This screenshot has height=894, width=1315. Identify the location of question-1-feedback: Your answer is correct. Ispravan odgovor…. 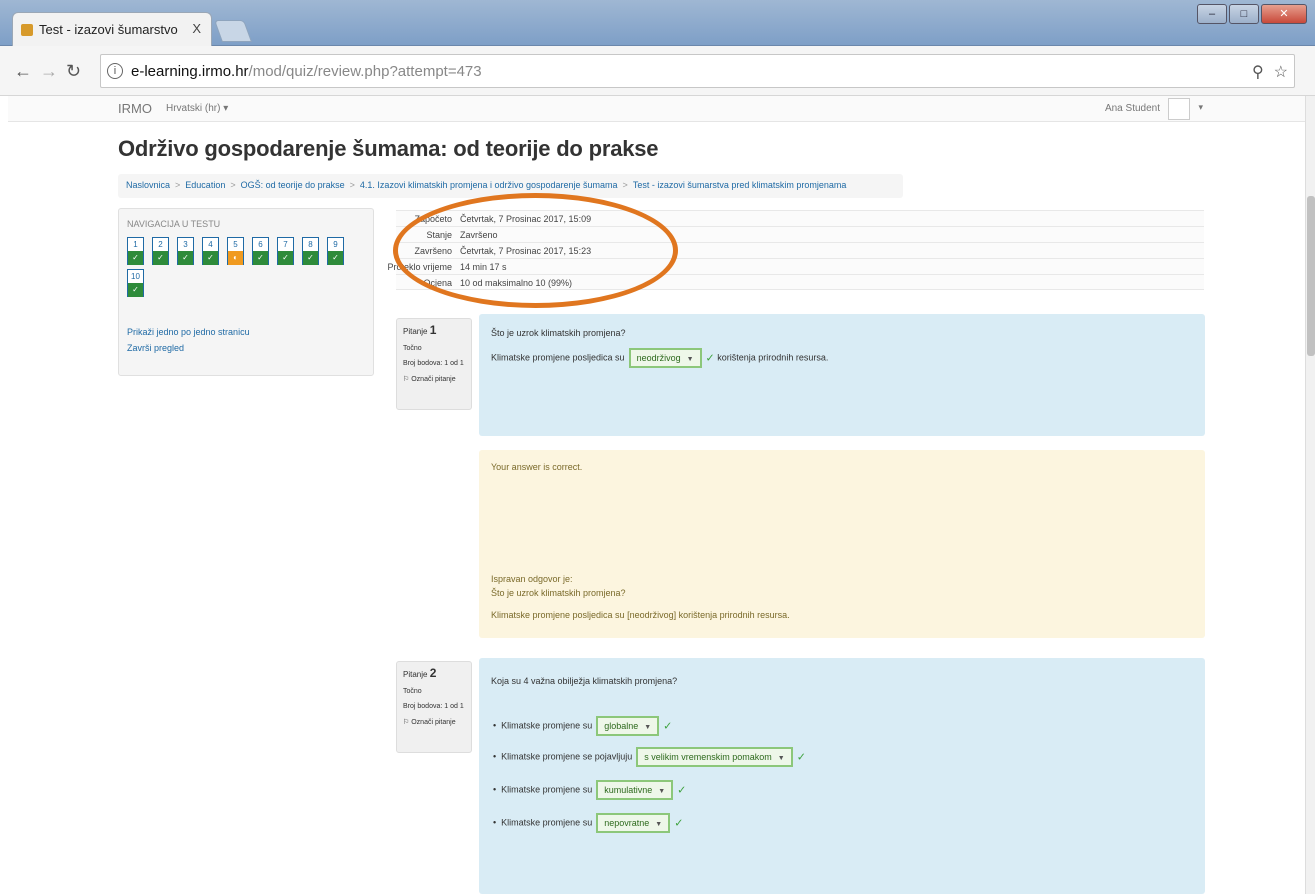
(842, 544).